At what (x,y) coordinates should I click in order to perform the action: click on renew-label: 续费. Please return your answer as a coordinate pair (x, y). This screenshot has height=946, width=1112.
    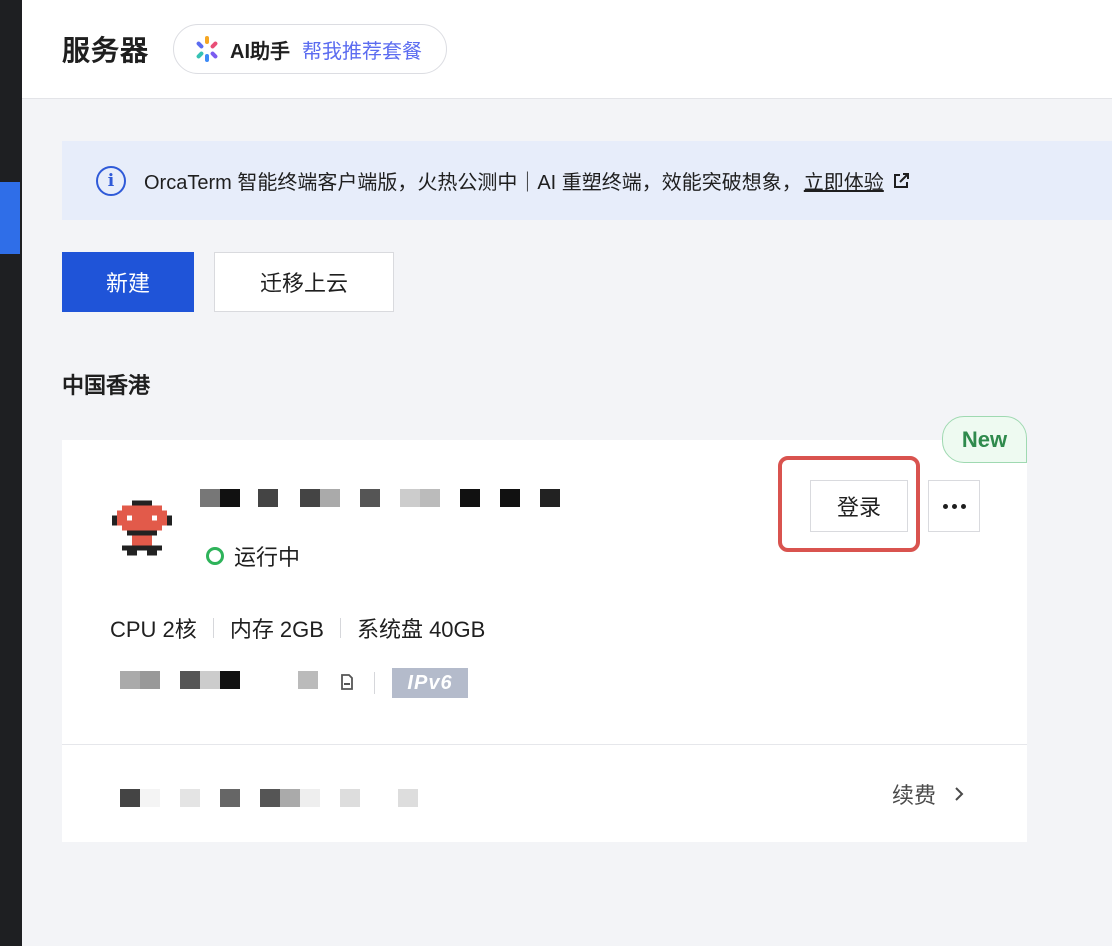
    Looking at the image, I should click on (914, 795).